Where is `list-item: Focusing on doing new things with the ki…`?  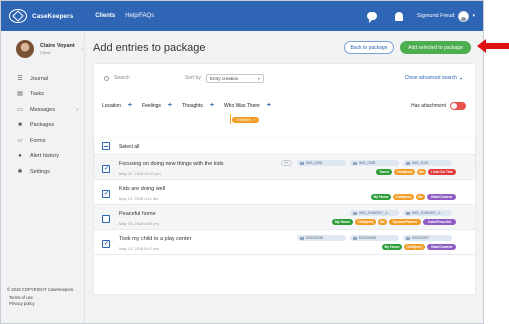
list-item: Focusing on doing new things with the ki… is located at coordinates (284, 167).